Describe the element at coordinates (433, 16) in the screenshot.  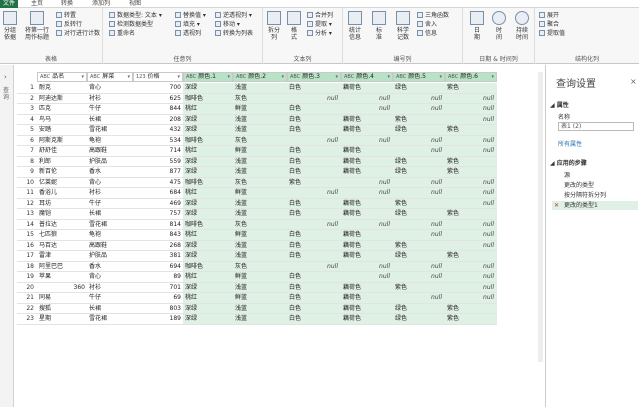
I see `trig-button: 三角函数` at that location.